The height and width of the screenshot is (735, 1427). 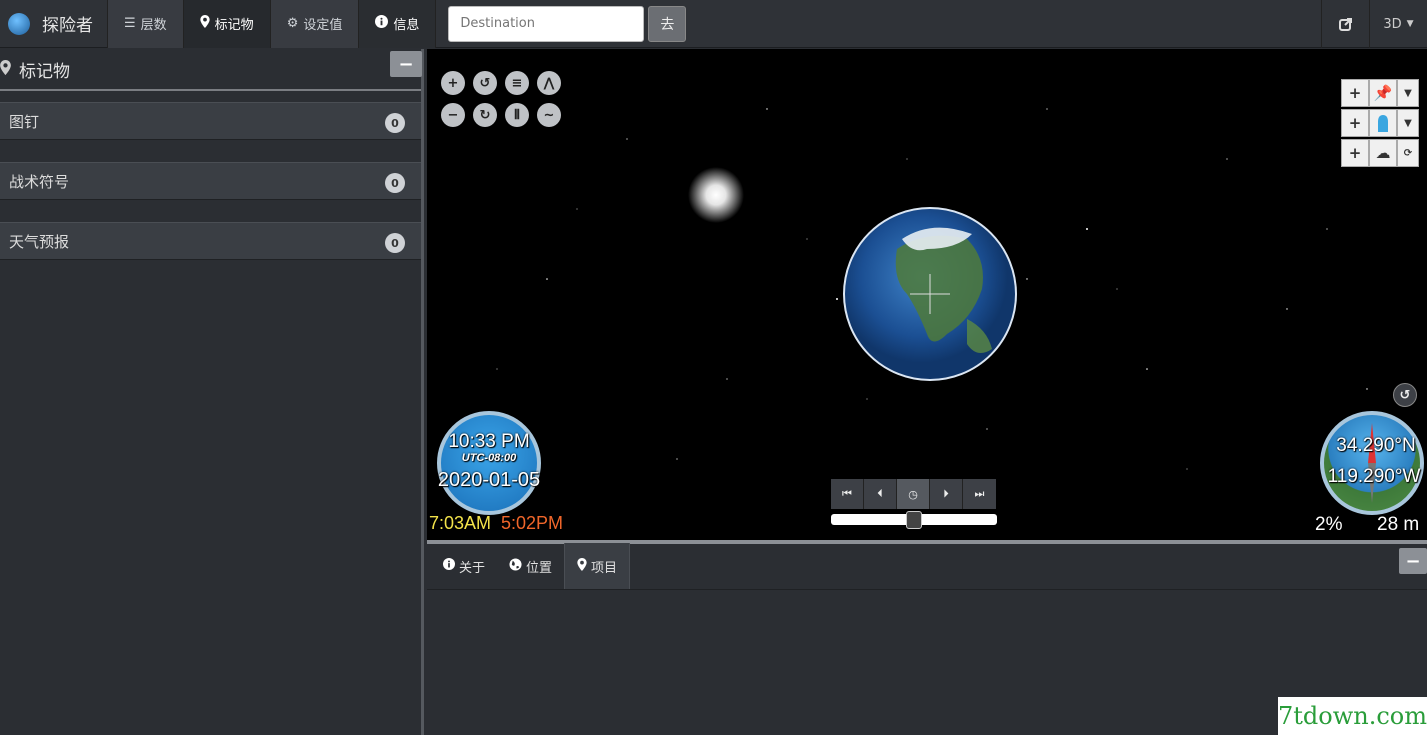 I want to click on group-pins: 图钉 0, so click(x=210, y=121).